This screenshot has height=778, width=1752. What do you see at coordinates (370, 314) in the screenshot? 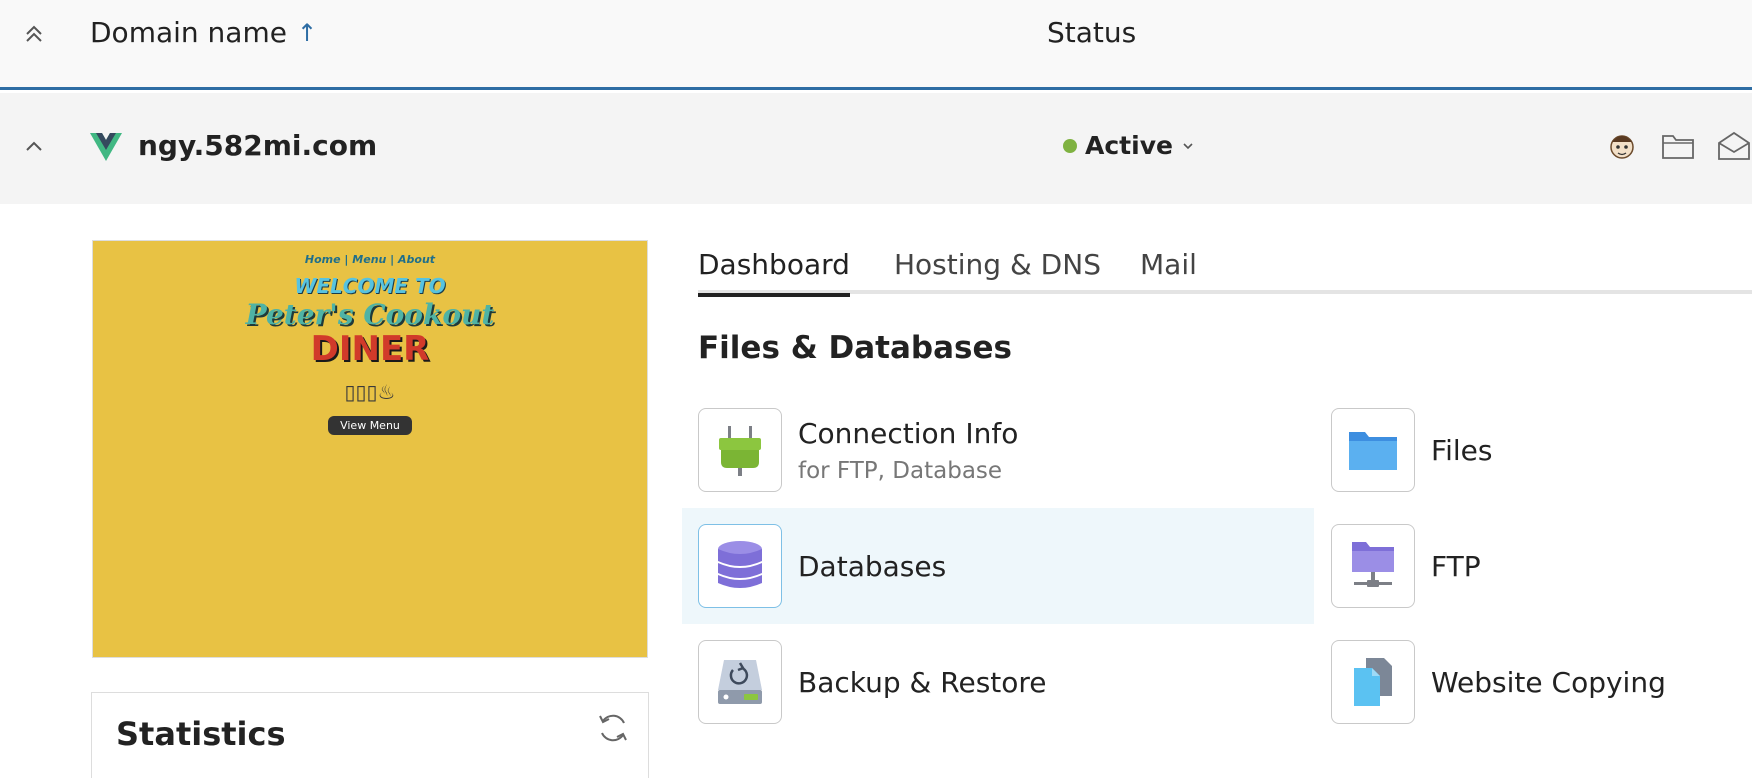
I see `preview-site-name: Peter's Cookout` at bounding box center [370, 314].